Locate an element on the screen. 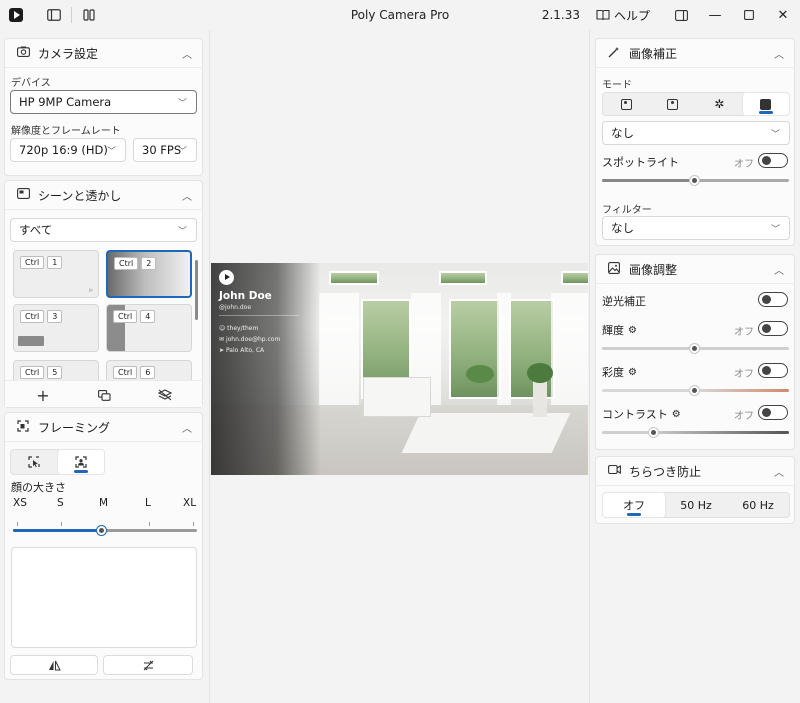  brightness-slider is located at coordinates (695, 348).